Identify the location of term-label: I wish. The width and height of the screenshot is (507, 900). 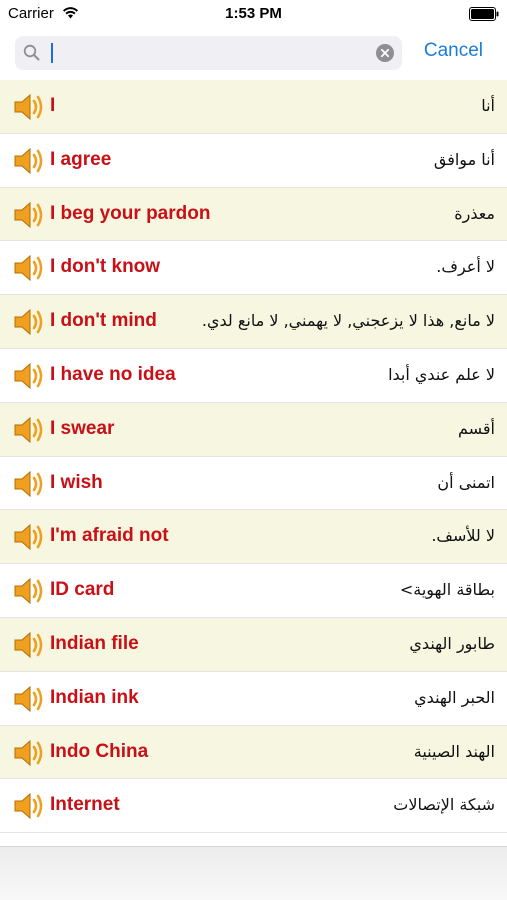
(76, 482).